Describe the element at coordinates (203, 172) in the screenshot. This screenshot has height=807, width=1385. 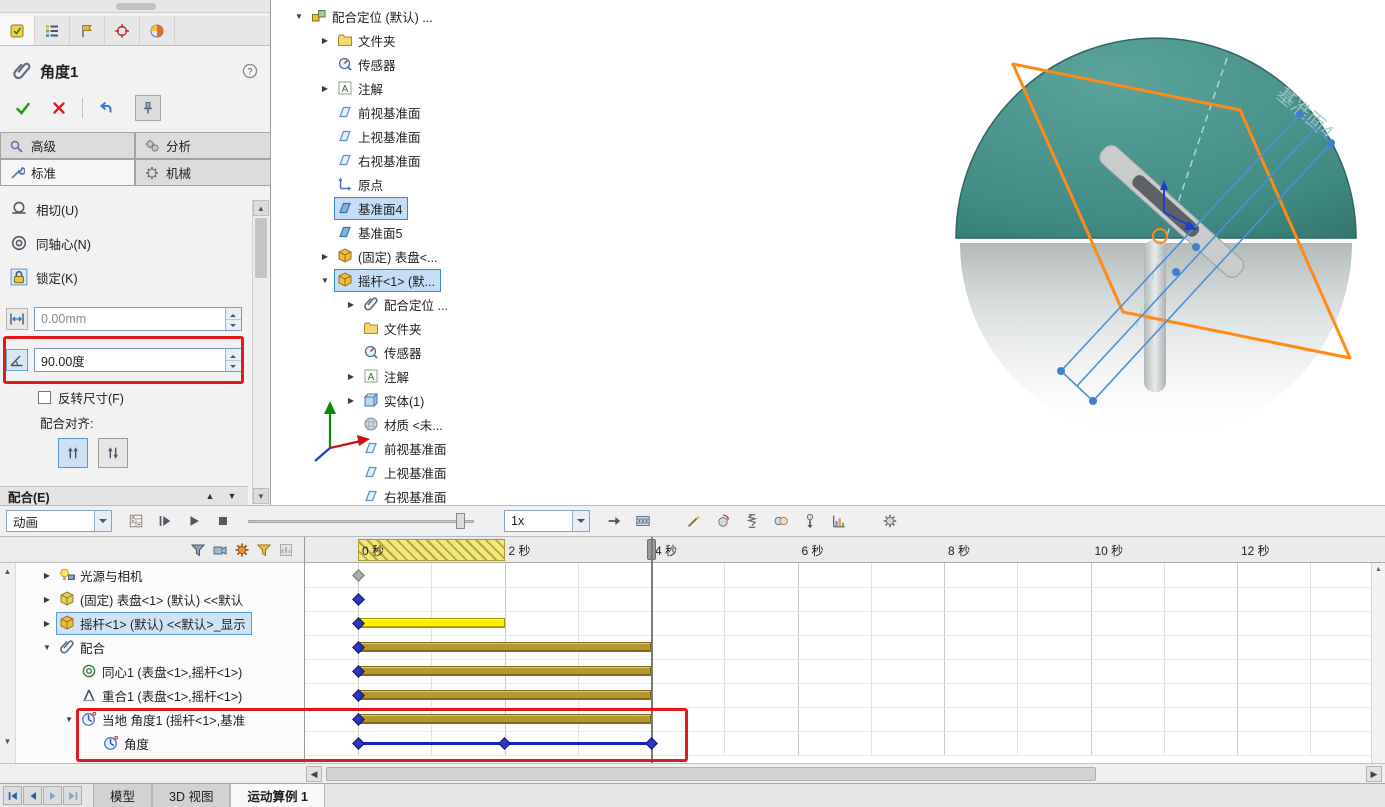
I see `tab-mechanical: 机械` at that location.